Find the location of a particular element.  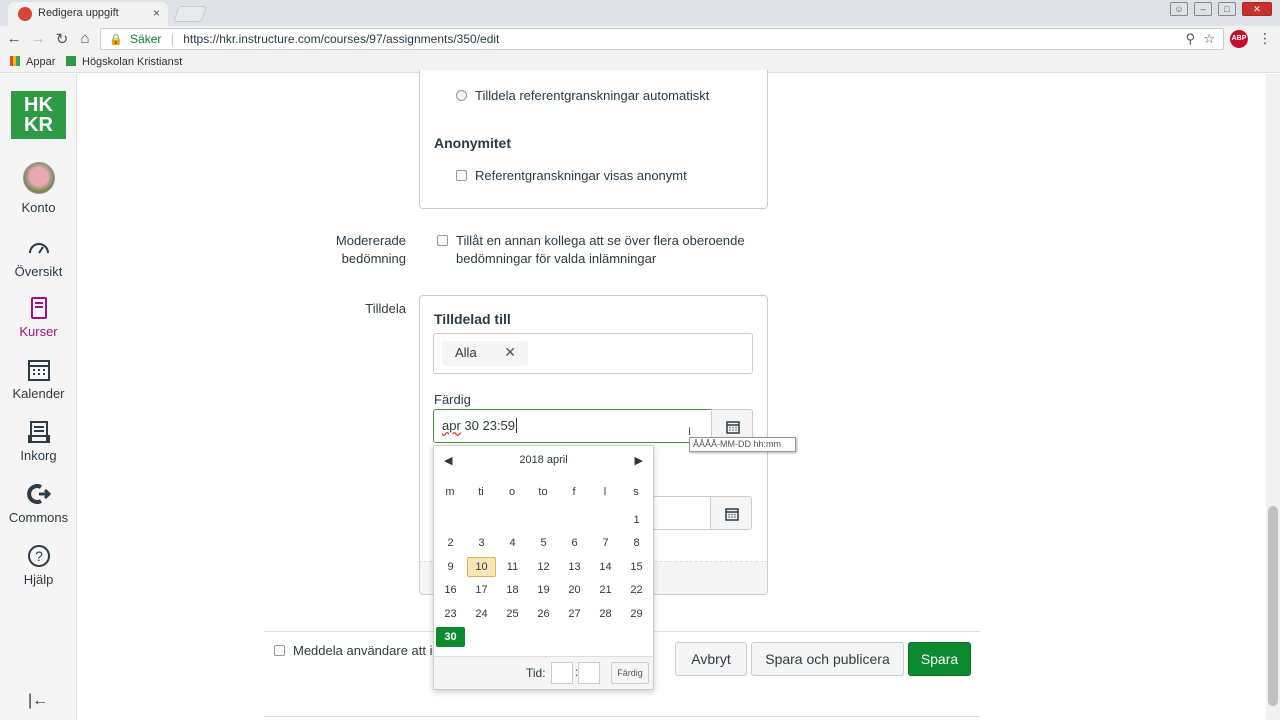

save-button: Spara is located at coordinates (939, 659).